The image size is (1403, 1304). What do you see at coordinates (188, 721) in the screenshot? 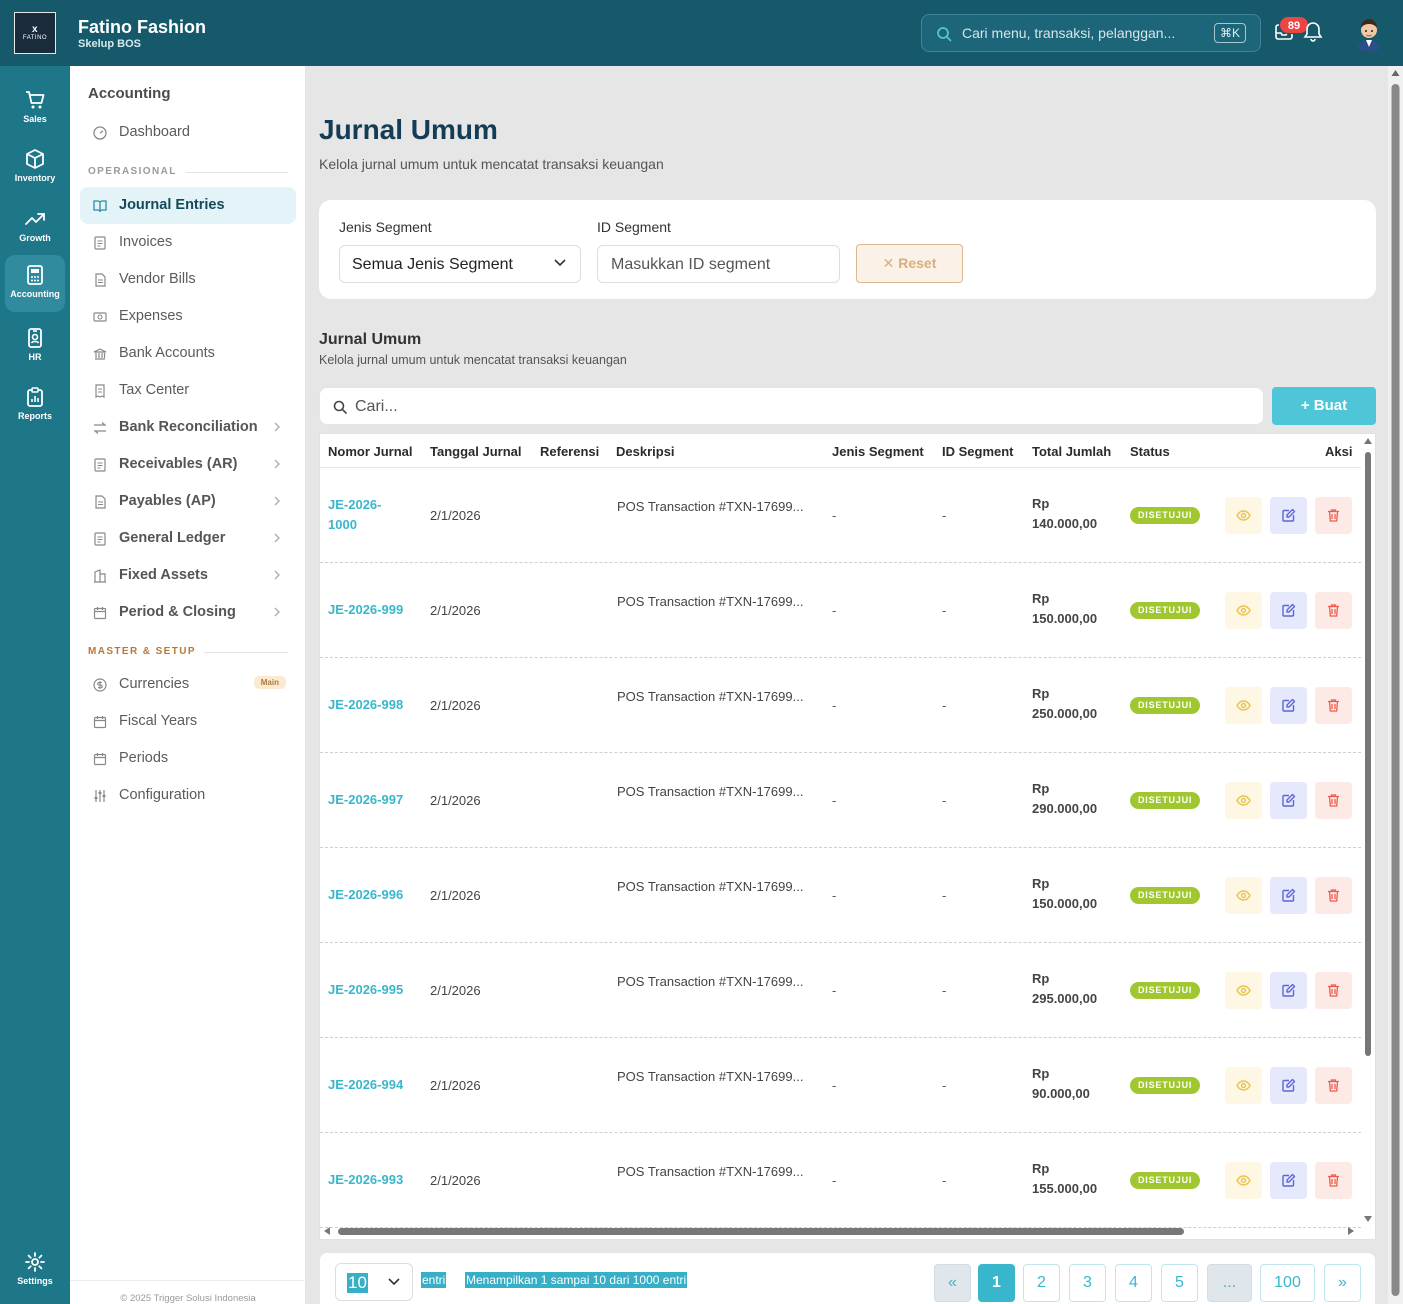
I see `sidebar-item-fiscal-years: Fiscal Years` at bounding box center [188, 721].